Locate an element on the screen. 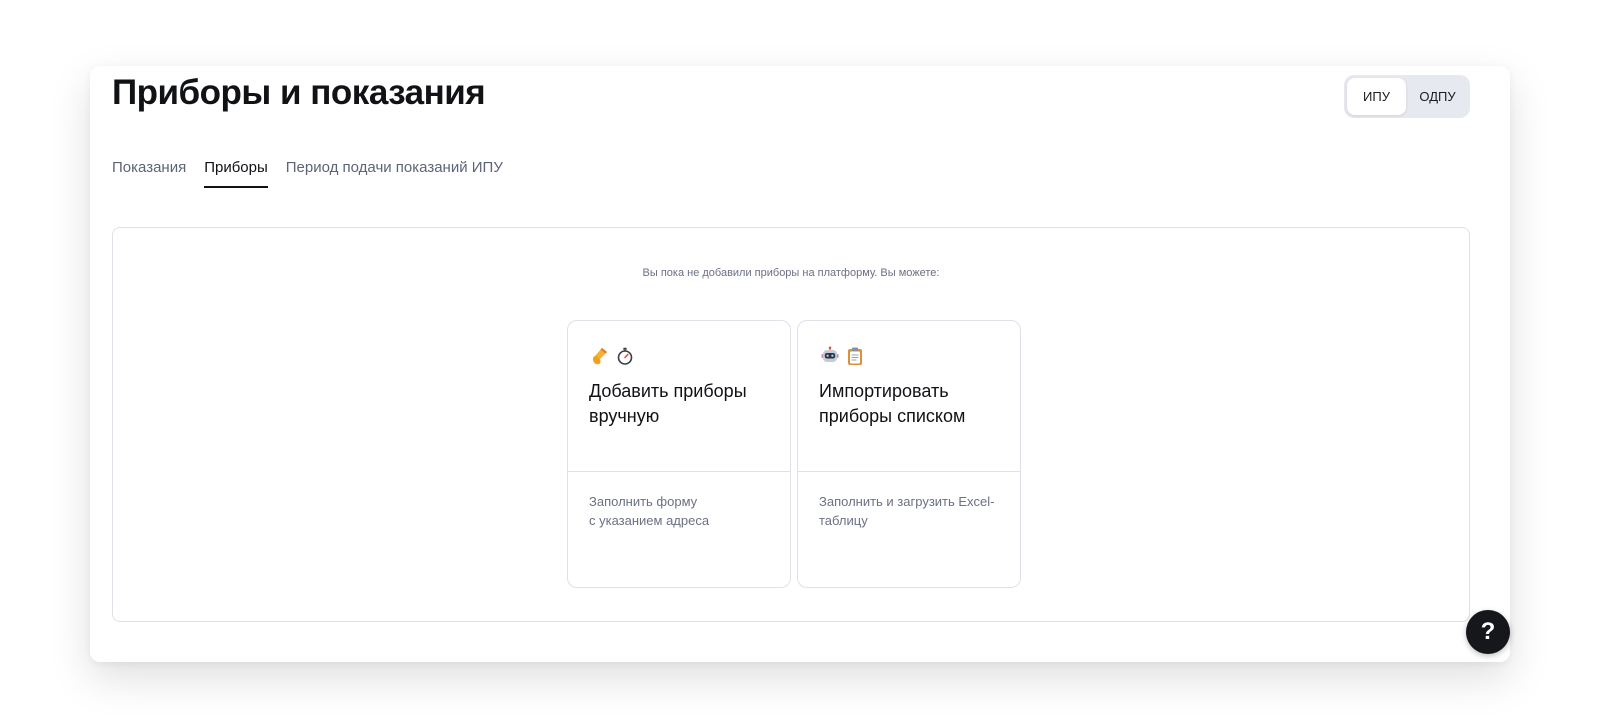 This screenshot has height=727, width=1600. tab-readings: Показания is located at coordinates (149, 173).